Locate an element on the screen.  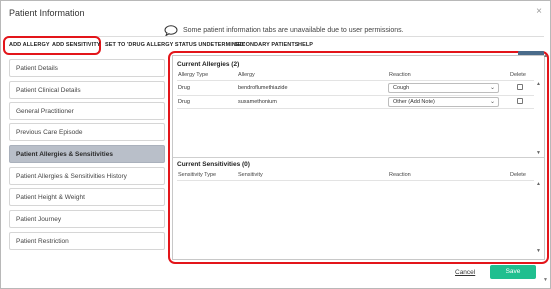
sidebar-item-patient-clinical-details: Patient Clinical Details is located at coordinates (87, 90).